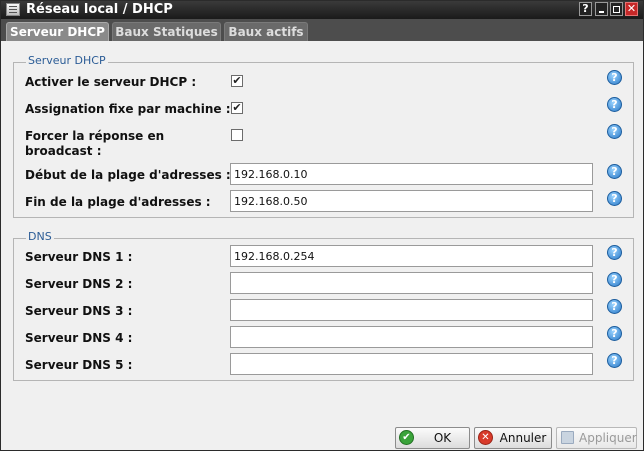 Image resolution: width=644 pixels, height=451 pixels. Describe the element at coordinates (411, 310) in the screenshot. I see `dns3-input` at that location.